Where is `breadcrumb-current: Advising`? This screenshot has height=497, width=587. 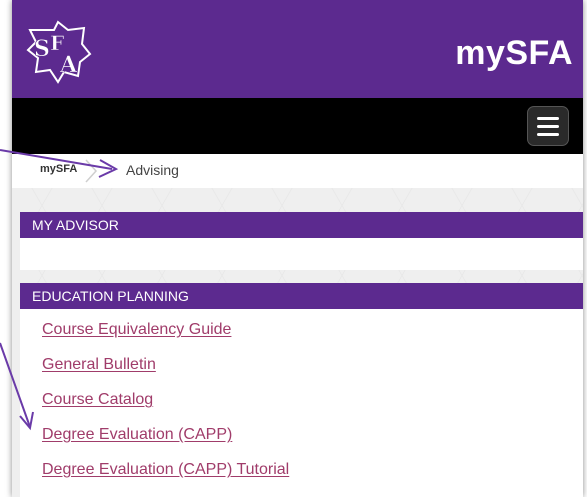 breadcrumb-current: Advising is located at coordinates (152, 170).